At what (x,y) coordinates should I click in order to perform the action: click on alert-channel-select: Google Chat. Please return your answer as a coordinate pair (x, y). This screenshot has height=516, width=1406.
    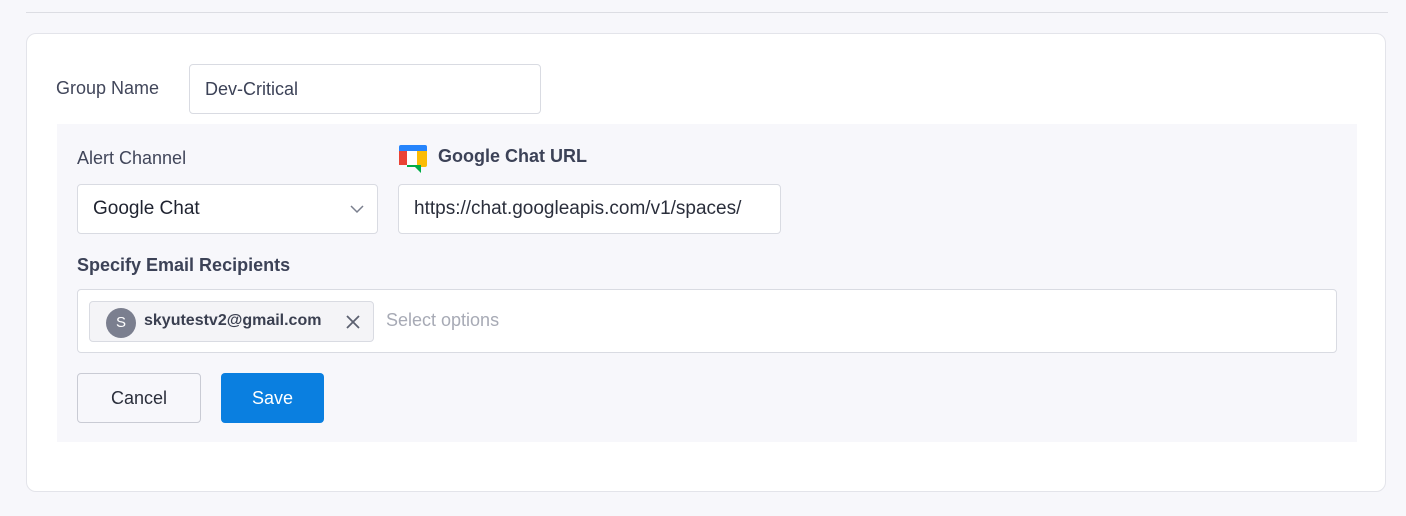
    Looking at the image, I should click on (227, 209).